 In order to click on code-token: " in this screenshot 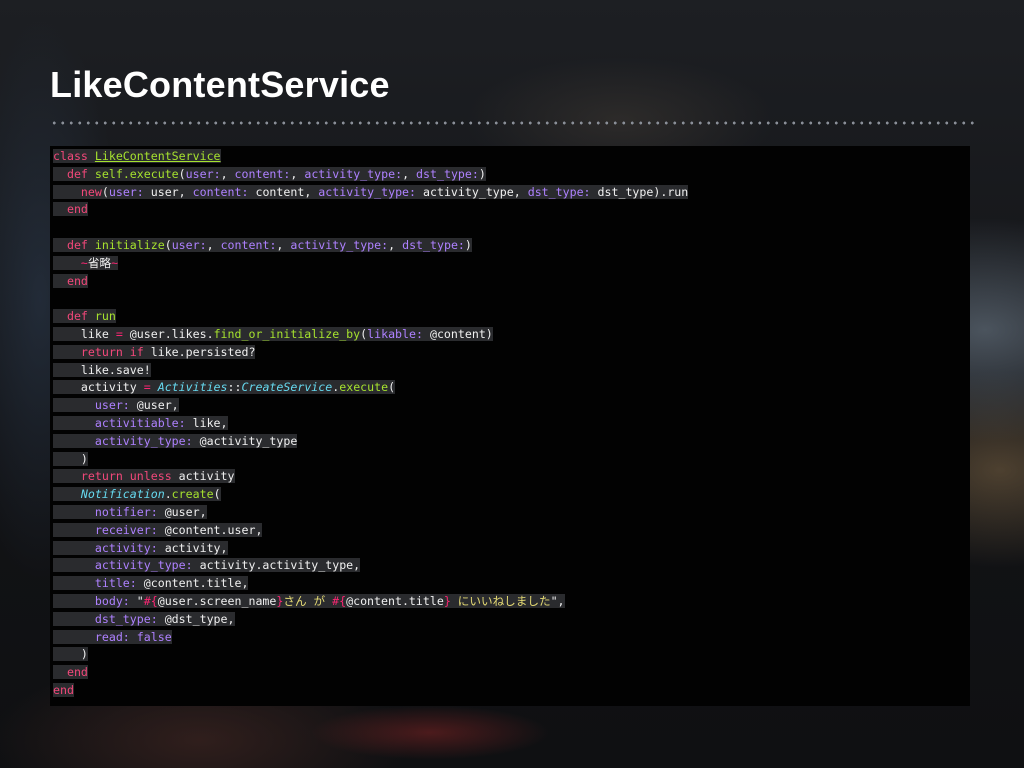, I will do `click(136, 600)`.